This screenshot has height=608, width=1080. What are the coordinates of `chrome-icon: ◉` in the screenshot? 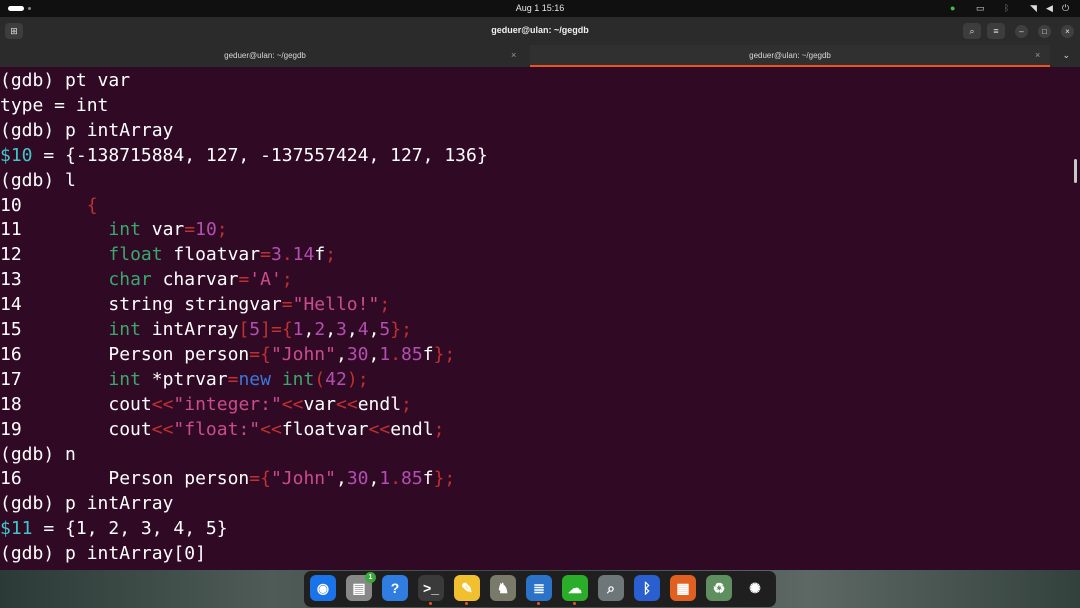 It's located at (323, 588).